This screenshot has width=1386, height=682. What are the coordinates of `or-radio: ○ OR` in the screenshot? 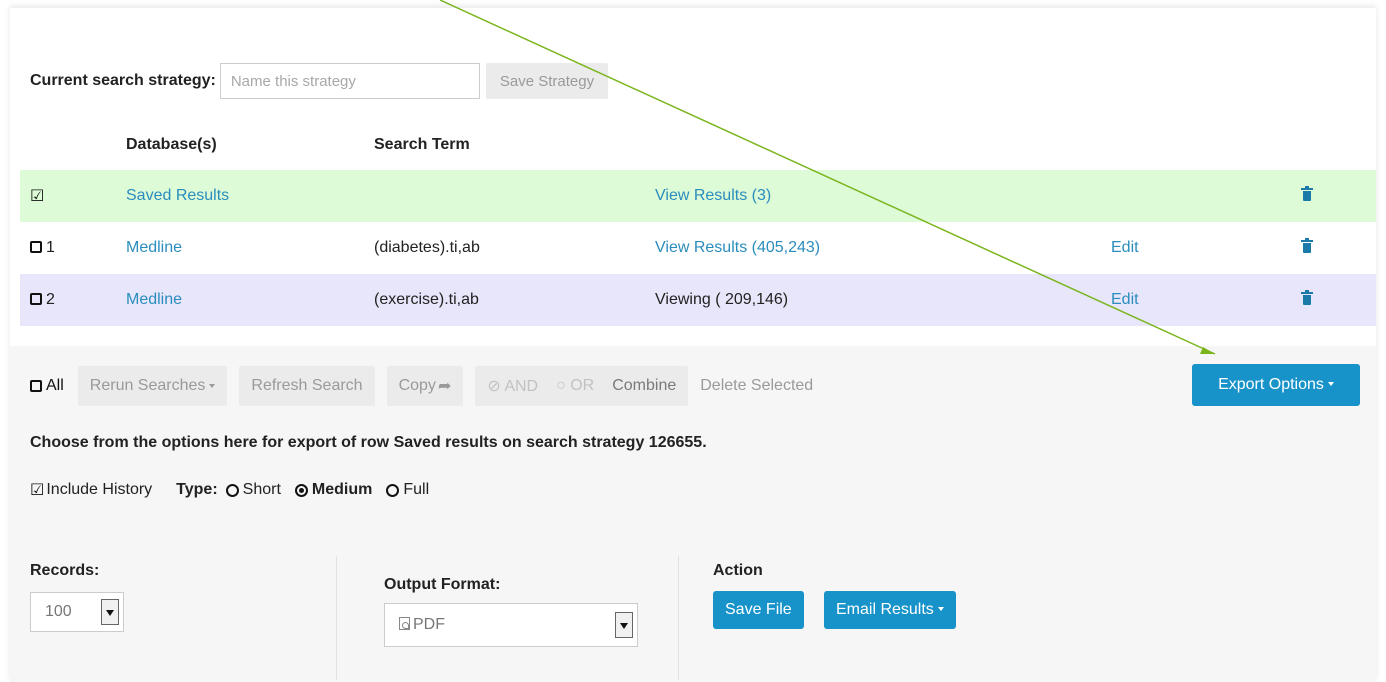 It's located at (575, 386).